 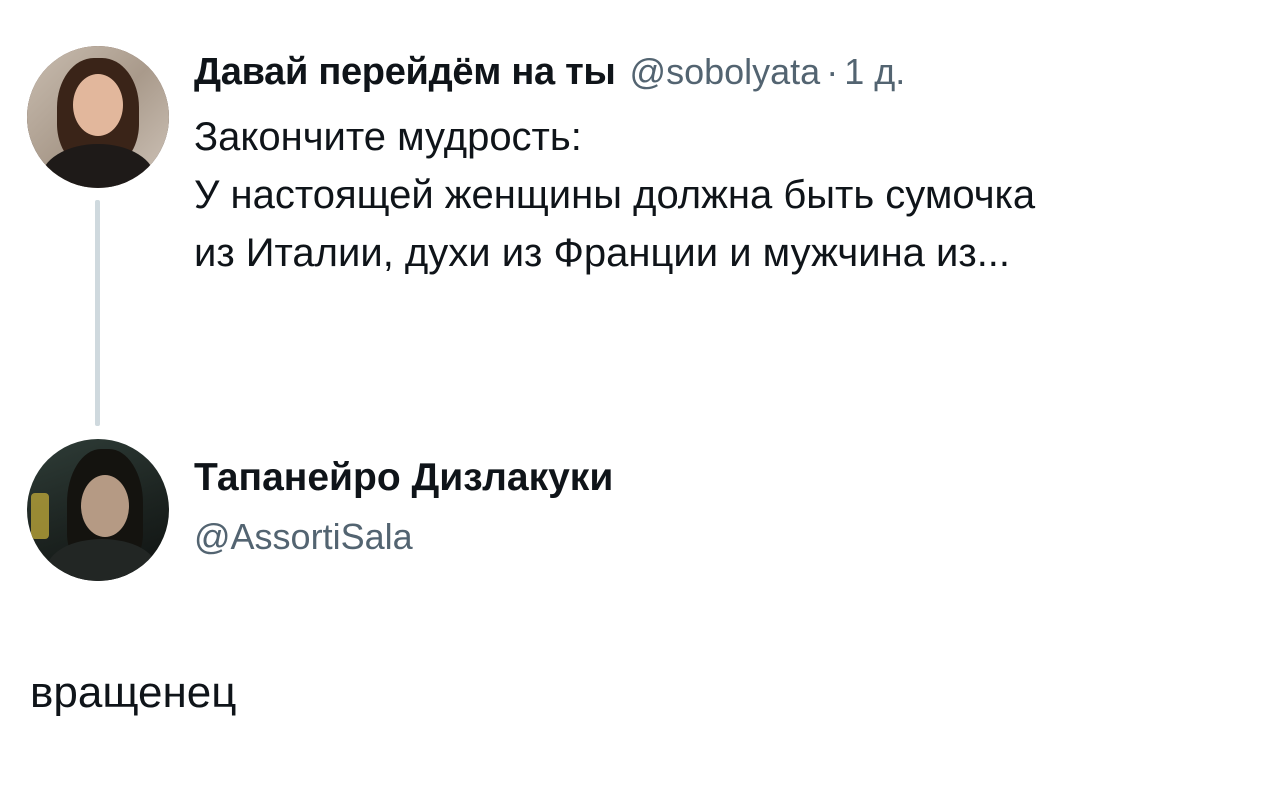 I want to click on avatar-background-light, so click(x=40, y=516).